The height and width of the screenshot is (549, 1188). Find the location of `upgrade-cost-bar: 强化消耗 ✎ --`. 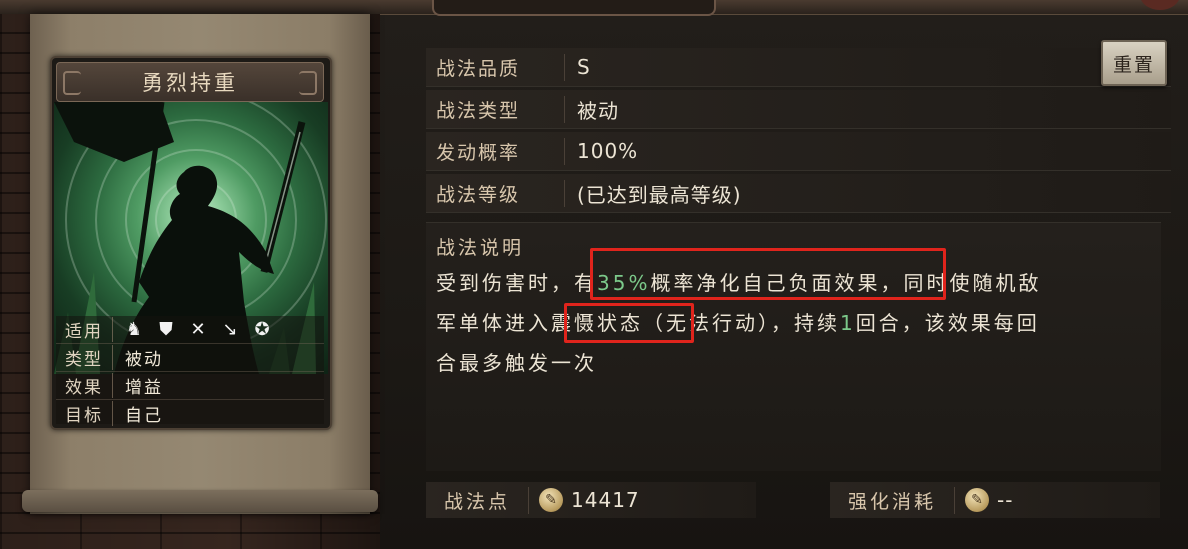

upgrade-cost-bar: 强化消耗 ✎ -- is located at coordinates (995, 500).